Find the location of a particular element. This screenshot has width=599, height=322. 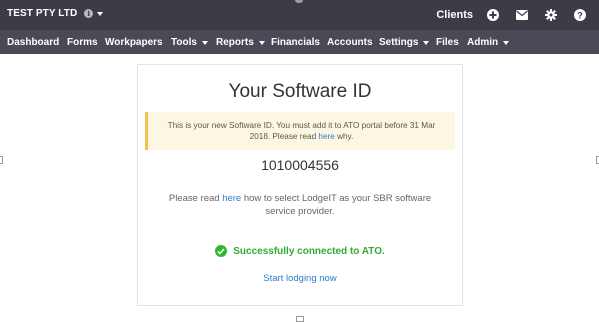

nav-tools: Tools is located at coordinates (189, 42).